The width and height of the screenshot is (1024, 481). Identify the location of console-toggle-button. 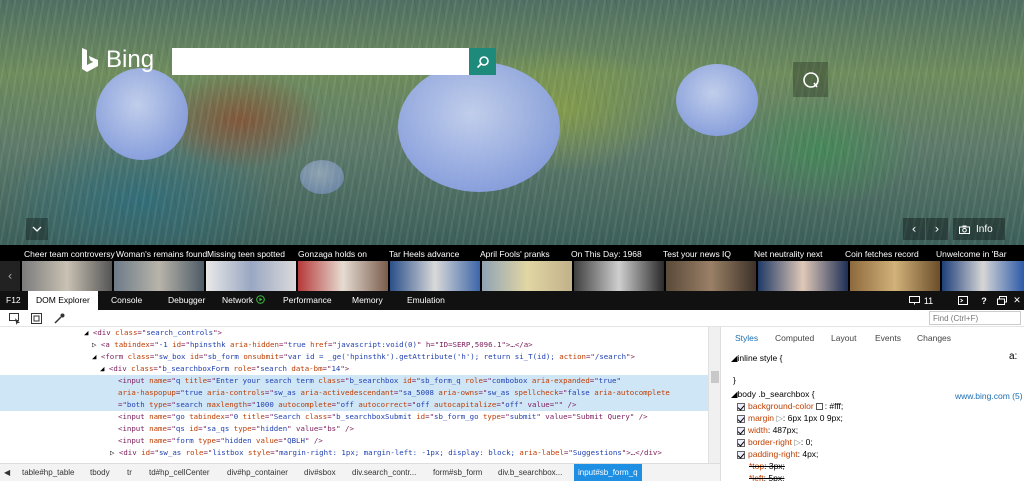
(963, 300).